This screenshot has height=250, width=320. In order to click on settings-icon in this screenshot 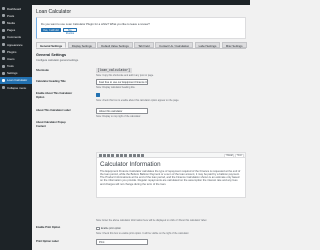, I will do `click(3, 73)`.